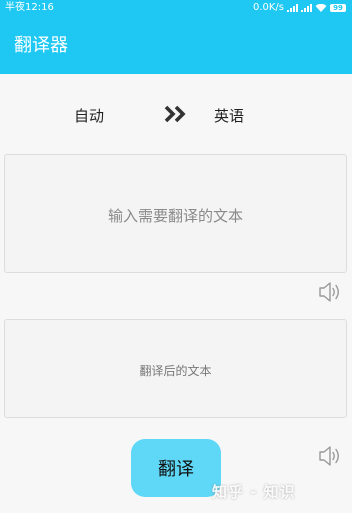  What do you see at coordinates (321, 8) in the screenshot?
I see `wifi-icon` at bounding box center [321, 8].